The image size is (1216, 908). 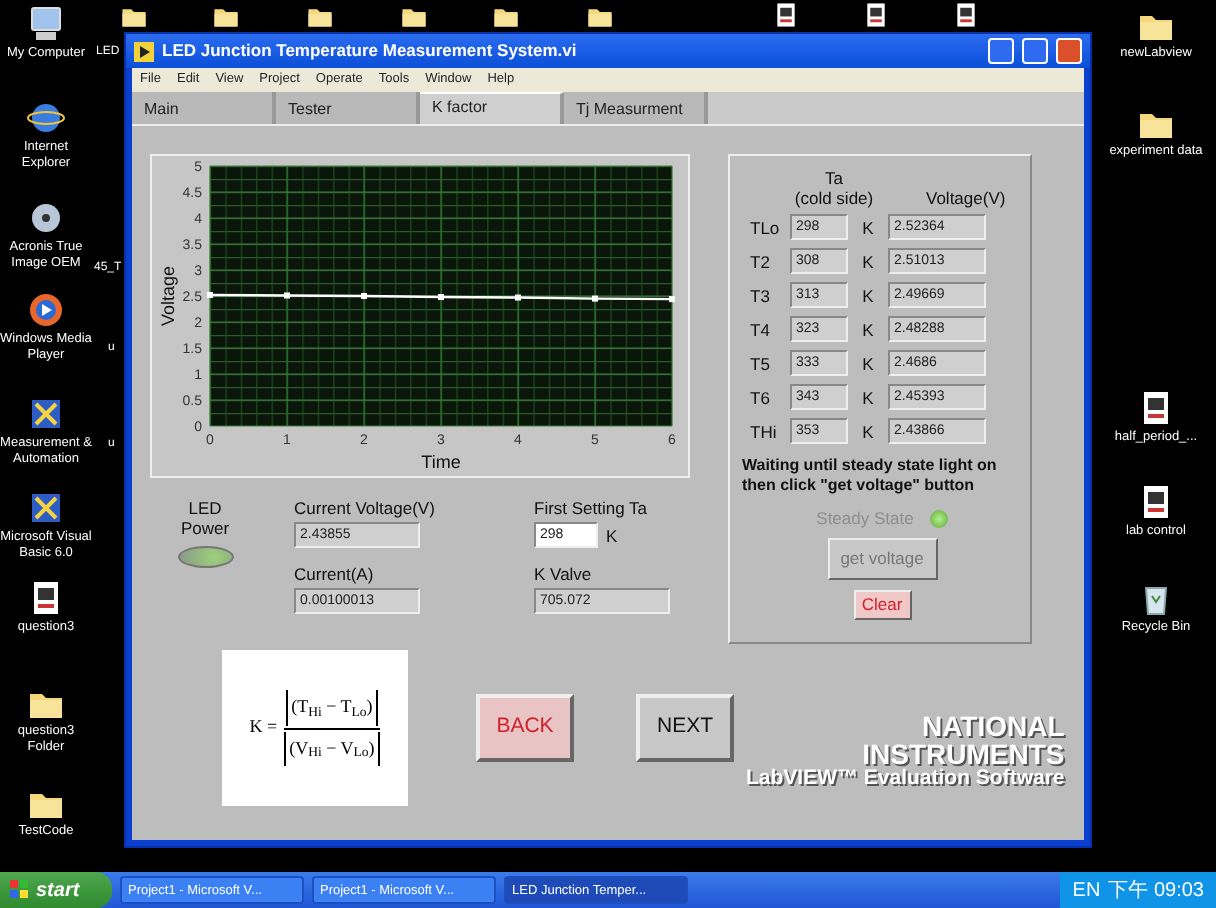 What do you see at coordinates (760, 397) in the screenshot?
I see `row-label: T6` at bounding box center [760, 397].